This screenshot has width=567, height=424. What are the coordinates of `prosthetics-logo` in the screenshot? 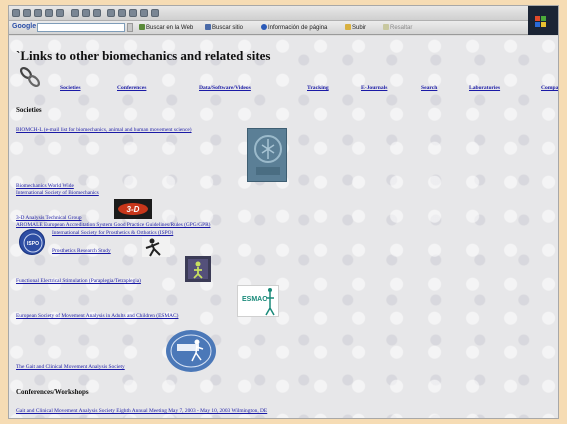 It's located at (156, 247).